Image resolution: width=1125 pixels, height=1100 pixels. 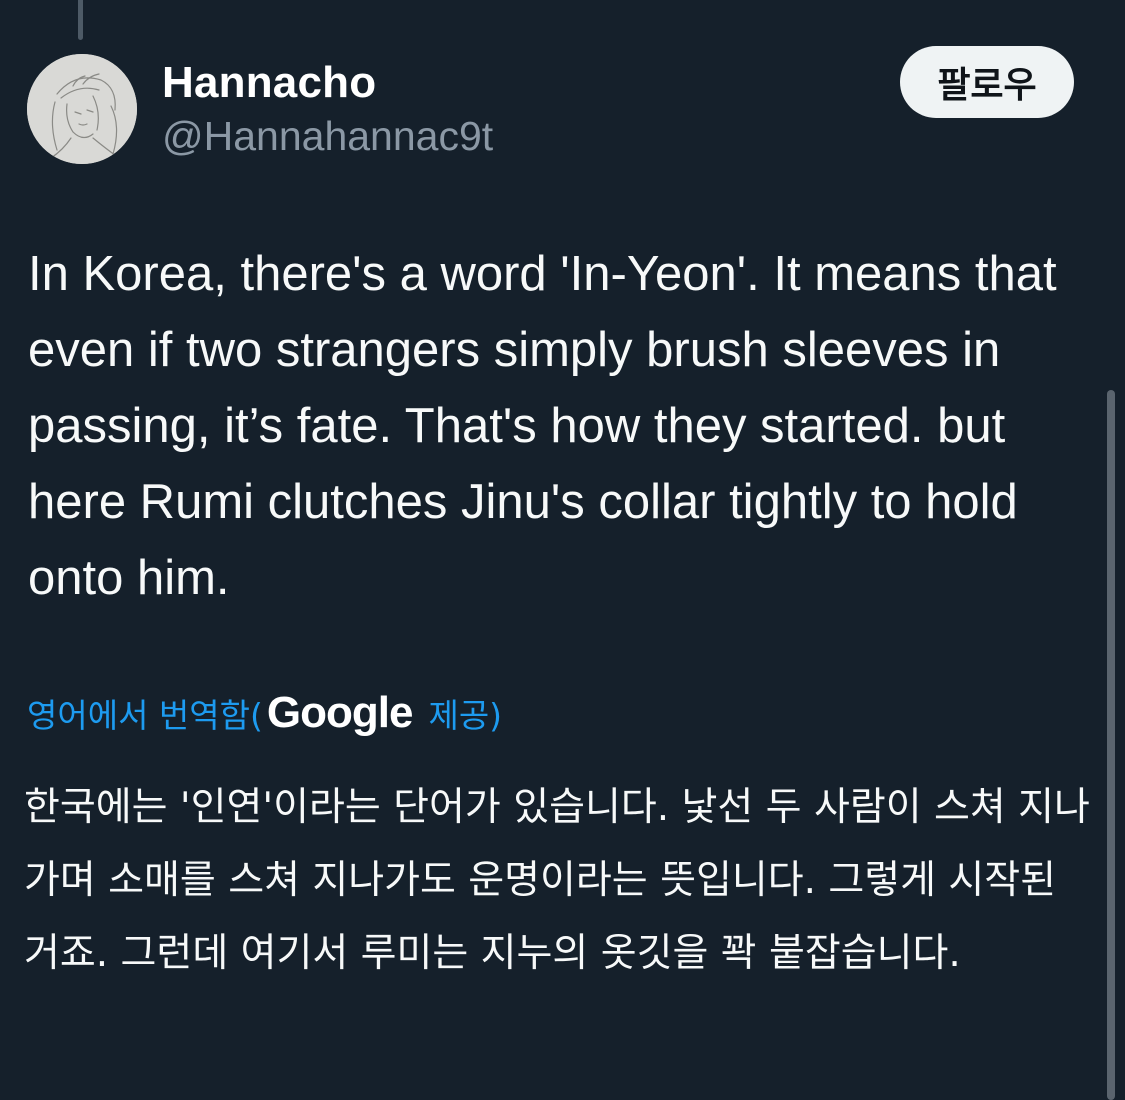 What do you see at coordinates (987, 82) in the screenshot?
I see `follow-button: 팔로우` at bounding box center [987, 82].